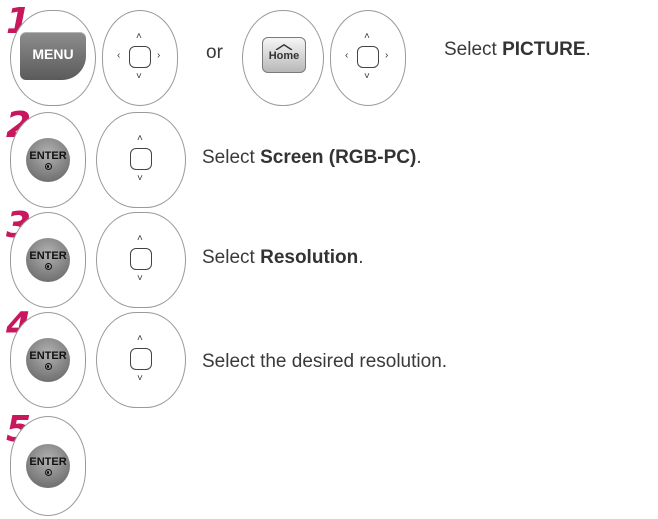  I want to click on step-3-instruction: Select Resolution., so click(283, 257).